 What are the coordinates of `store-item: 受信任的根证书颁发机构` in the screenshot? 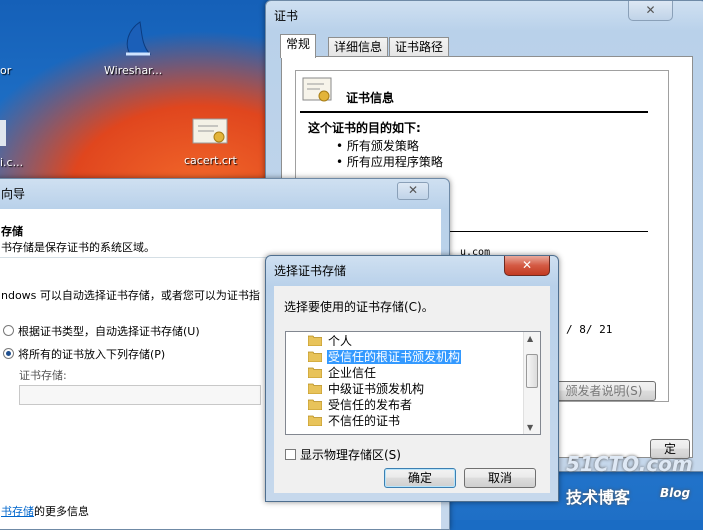 It's located at (384, 357).